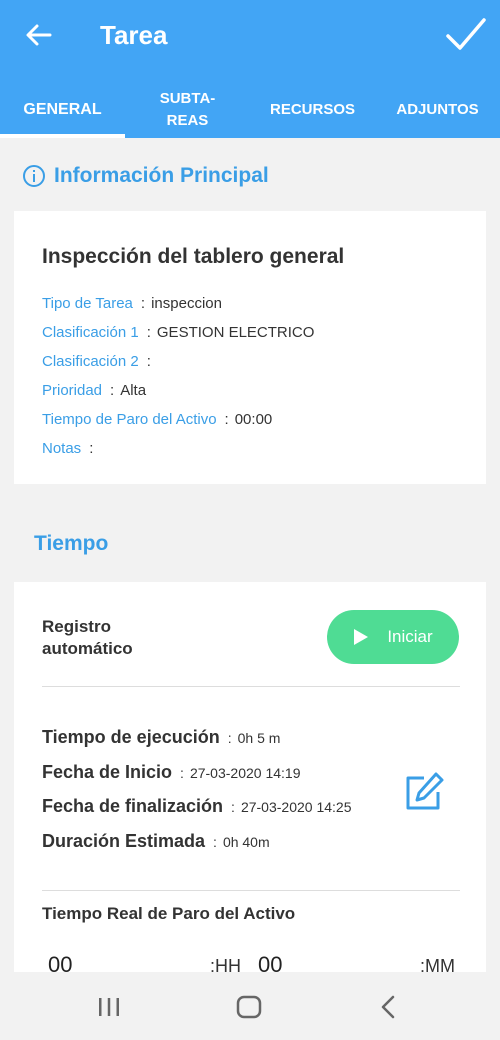 This screenshot has height=1040, width=500. What do you see at coordinates (466, 34) in the screenshot?
I see `check-icon` at bounding box center [466, 34].